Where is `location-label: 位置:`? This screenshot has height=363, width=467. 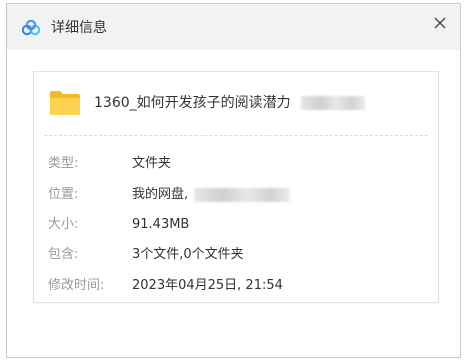 location-label: 位置: is located at coordinates (63, 194).